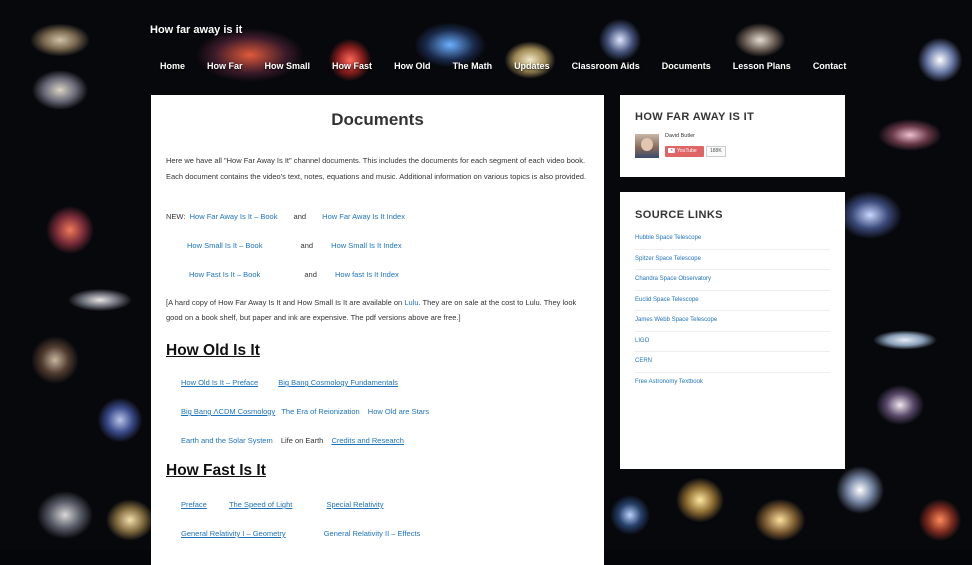 This screenshot has height=565, width=972. Describe the element at coordinates (473, 66) in the screenshot. I see `nav-the-math: The Math` at that location.